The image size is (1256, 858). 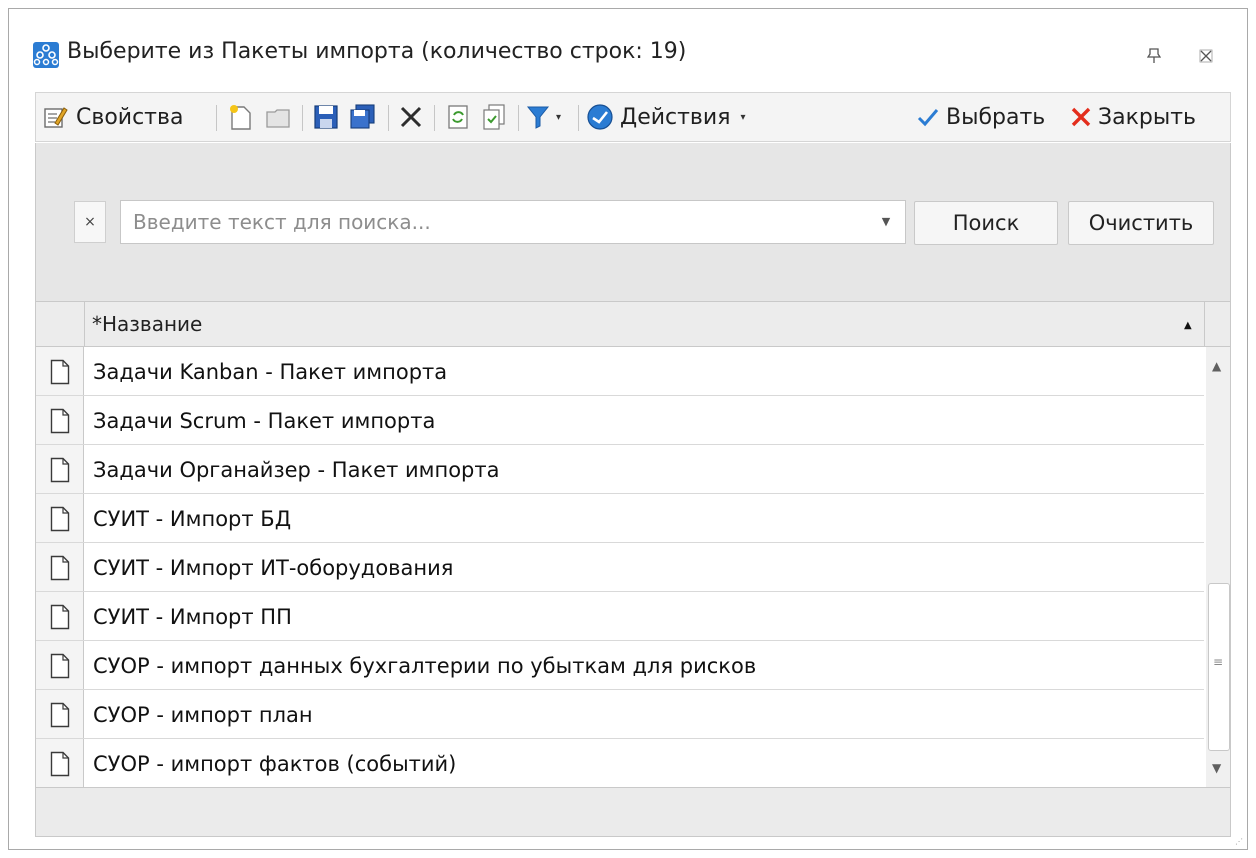 I want to click on table-row: СУОР - импорт план, so click(x=620, y=714).